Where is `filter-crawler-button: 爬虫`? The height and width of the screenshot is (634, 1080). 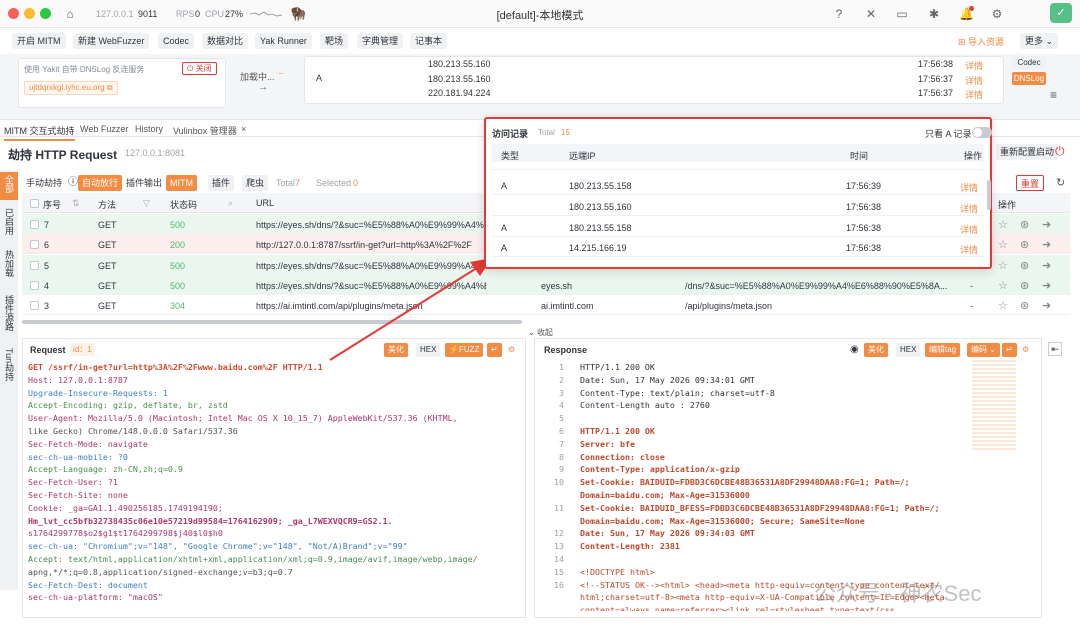
filter-crawler-button: 爬虫 is located at coordinates (255, 183).